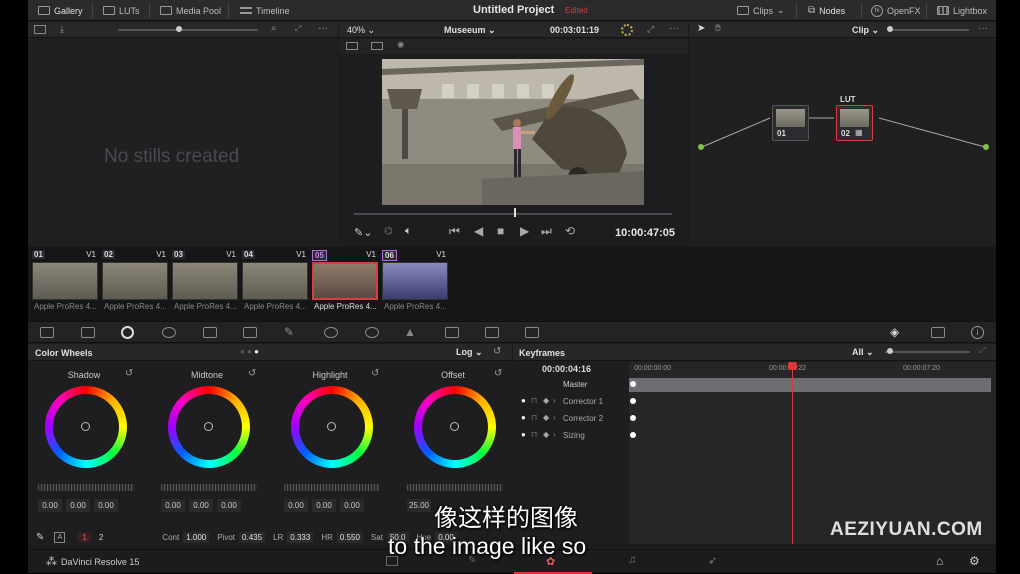 Image resolution: width=1020 pixels, height=574 pixels. Describe the element at coordinates (469, 352) in the screenshot. I see `wheel-mode-select: Log ⌄` at that location.